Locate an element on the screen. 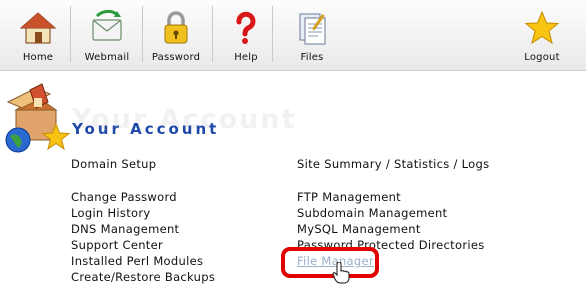 This screenshot has width=586, height=306. installed-perl-modules-link: Installed Perl Modules is located at coordinates (137, 261).